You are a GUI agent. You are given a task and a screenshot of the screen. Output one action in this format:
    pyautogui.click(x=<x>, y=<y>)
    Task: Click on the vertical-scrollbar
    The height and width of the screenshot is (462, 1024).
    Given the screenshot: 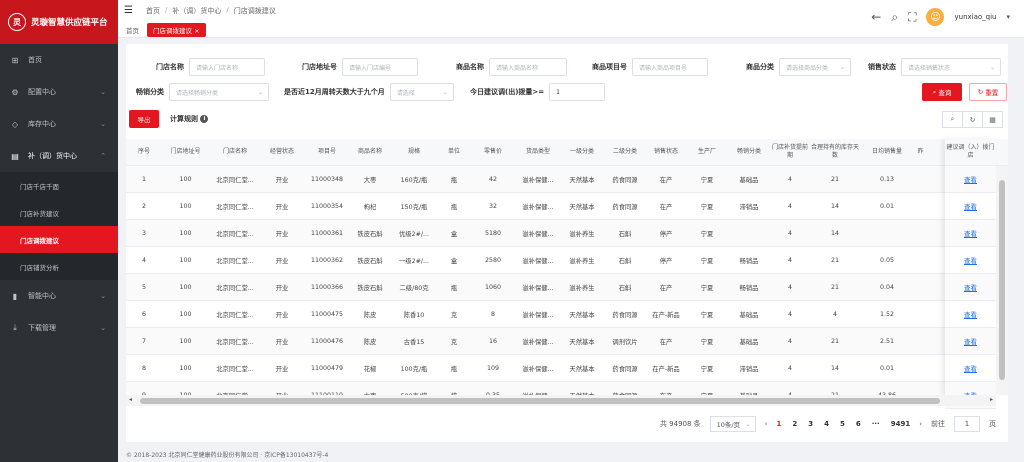 What is the action you would take?
    pyautogui.click(x=1002, y=280)
    